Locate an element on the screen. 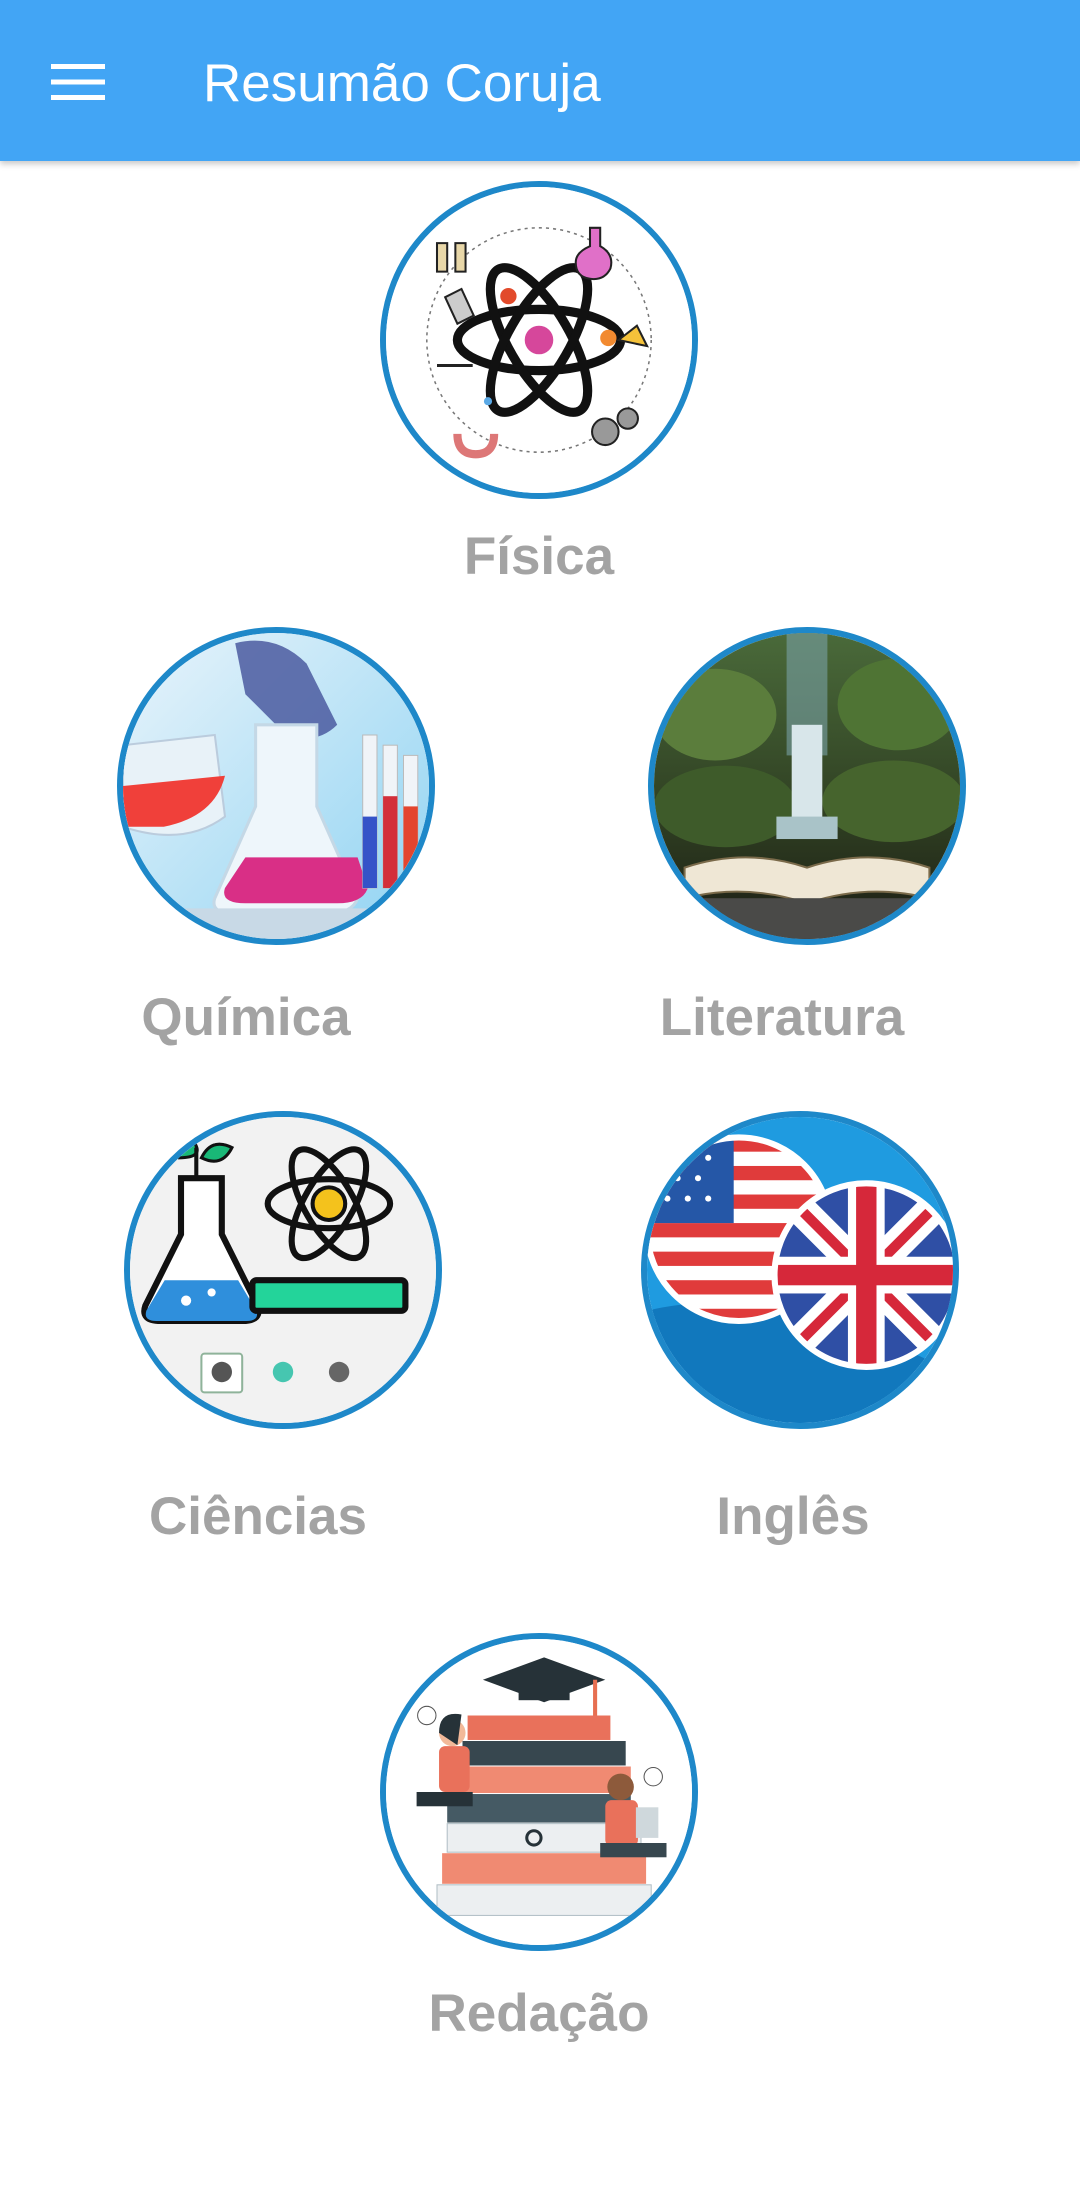 The width and height of the screenshot is (1080, 2199). ciencias-image is located at coordinates (283, 1270).